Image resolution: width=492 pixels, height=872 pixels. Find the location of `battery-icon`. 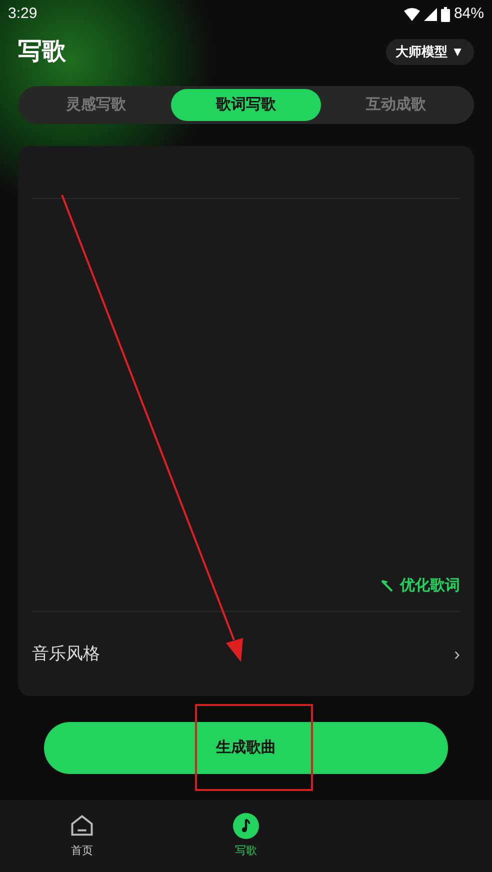

battery-icon is located at coordinates (445, 14).